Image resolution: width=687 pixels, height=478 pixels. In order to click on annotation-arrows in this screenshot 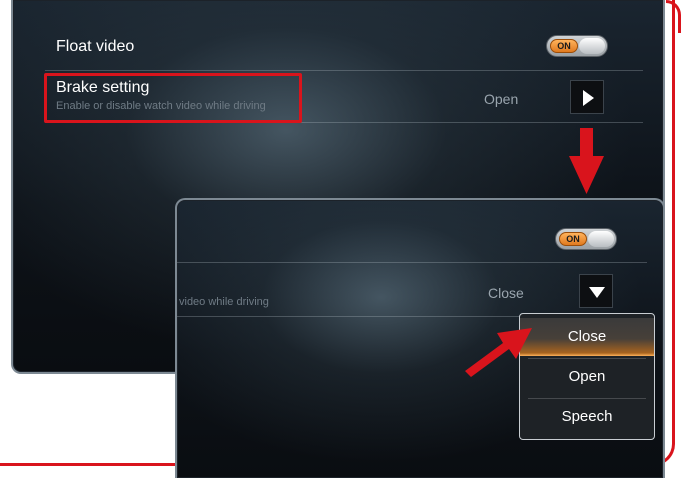, I will do `click(534, 252)`.